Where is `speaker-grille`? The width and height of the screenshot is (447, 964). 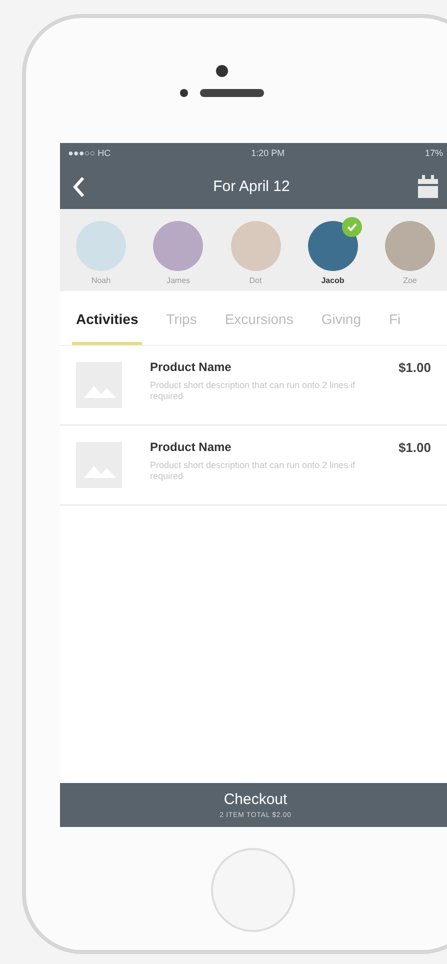 speaker-grille is located at coordinates (232, 92).